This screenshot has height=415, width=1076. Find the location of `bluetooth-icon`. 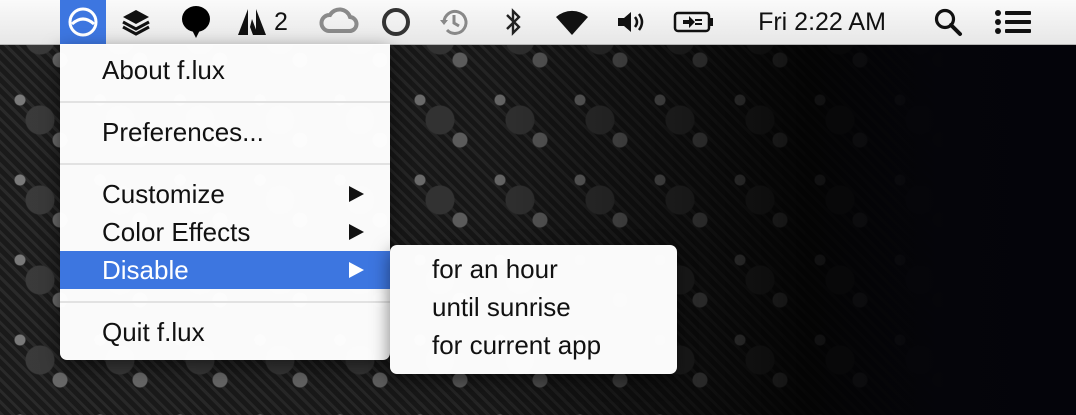

bluetooth-icon is located at coordinates (513, 22).